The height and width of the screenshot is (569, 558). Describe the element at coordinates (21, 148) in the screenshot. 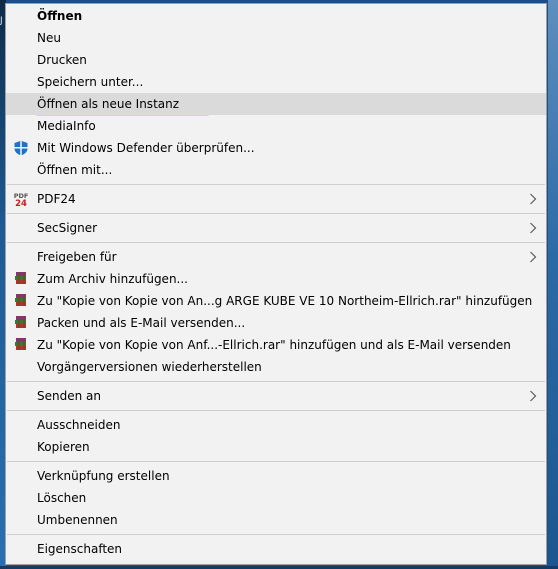

I see `windows-defender-shield-icon` at that location.